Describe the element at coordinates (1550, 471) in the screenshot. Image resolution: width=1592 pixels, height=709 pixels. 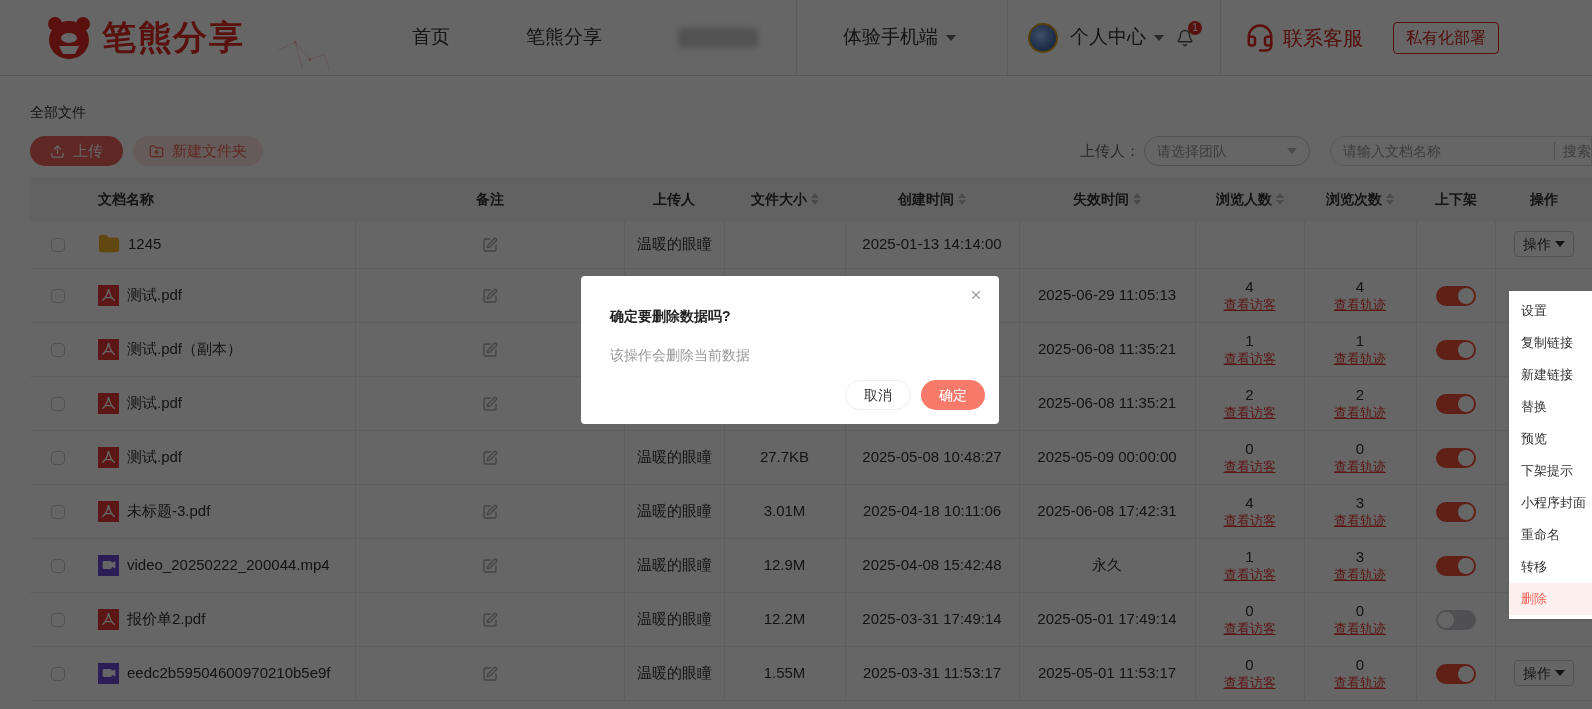
I see `menu-item: 下架提示` at that location.